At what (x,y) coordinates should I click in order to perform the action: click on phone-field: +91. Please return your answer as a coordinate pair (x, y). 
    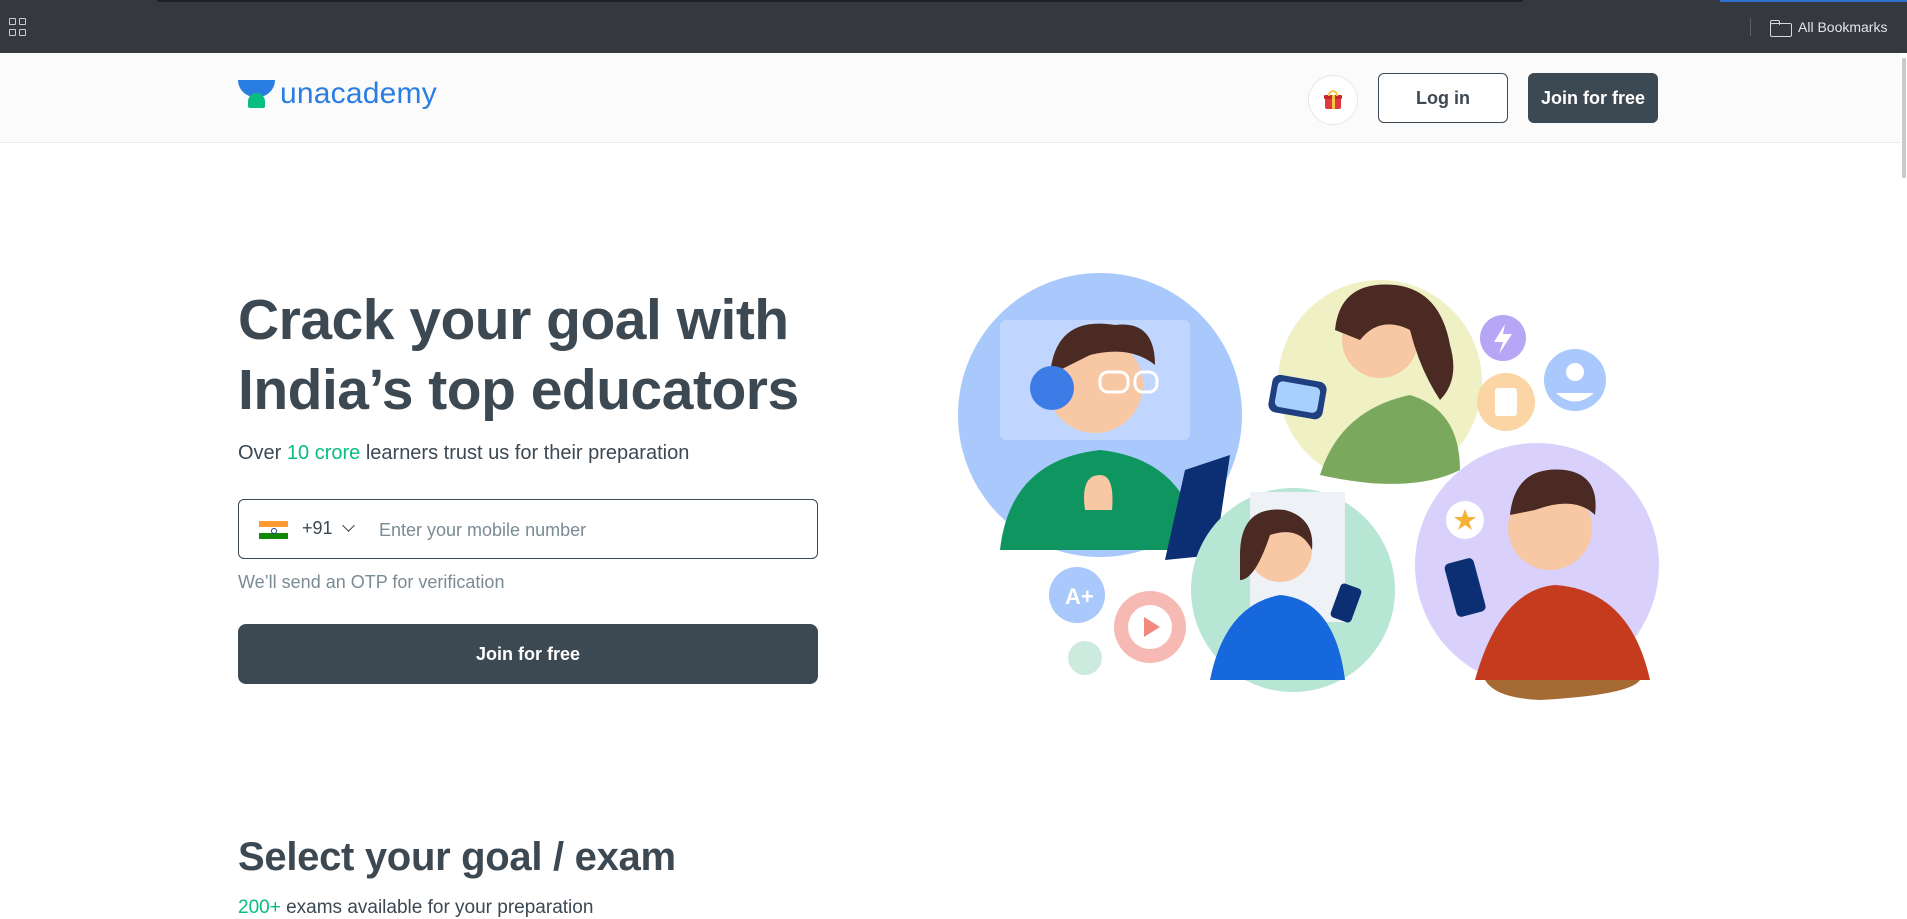
    Looking at the image, I should click on (528, 529).